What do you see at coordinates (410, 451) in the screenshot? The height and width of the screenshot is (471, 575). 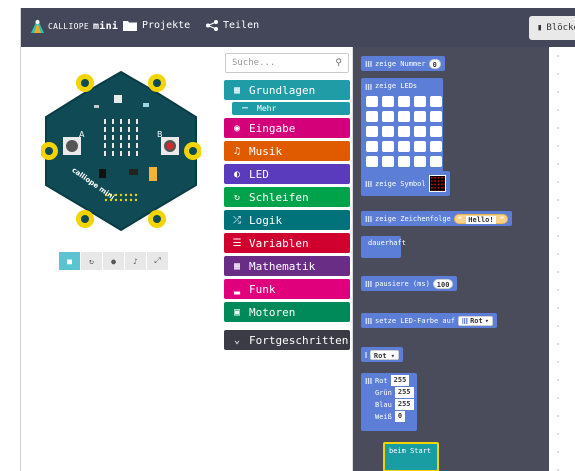 I see `block-label: beim Start` at bounding box center [410, 451].